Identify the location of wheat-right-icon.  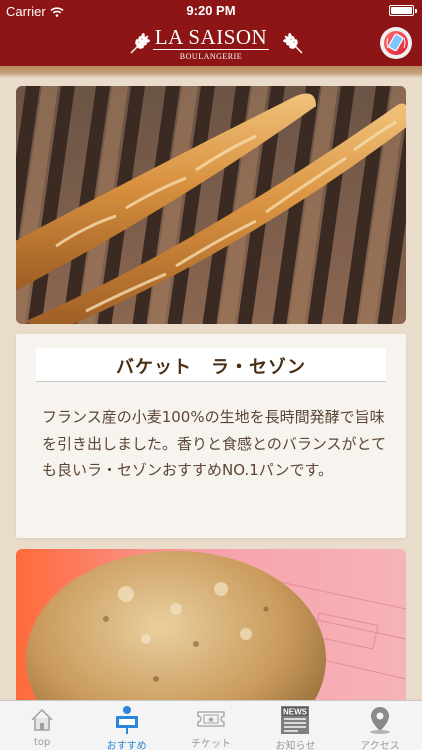
(293, 43).